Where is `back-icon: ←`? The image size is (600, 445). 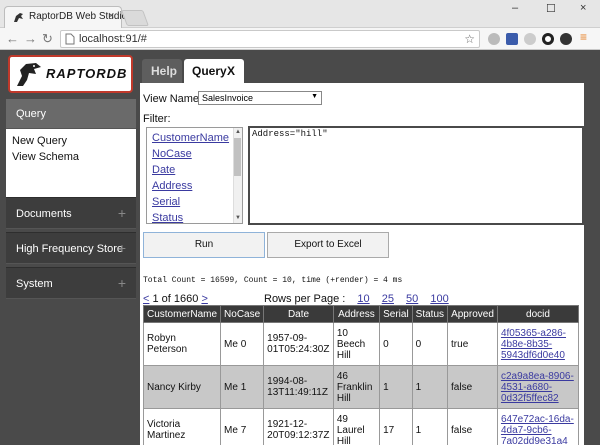 back-icon: ← is located at coordinates (12, 38).